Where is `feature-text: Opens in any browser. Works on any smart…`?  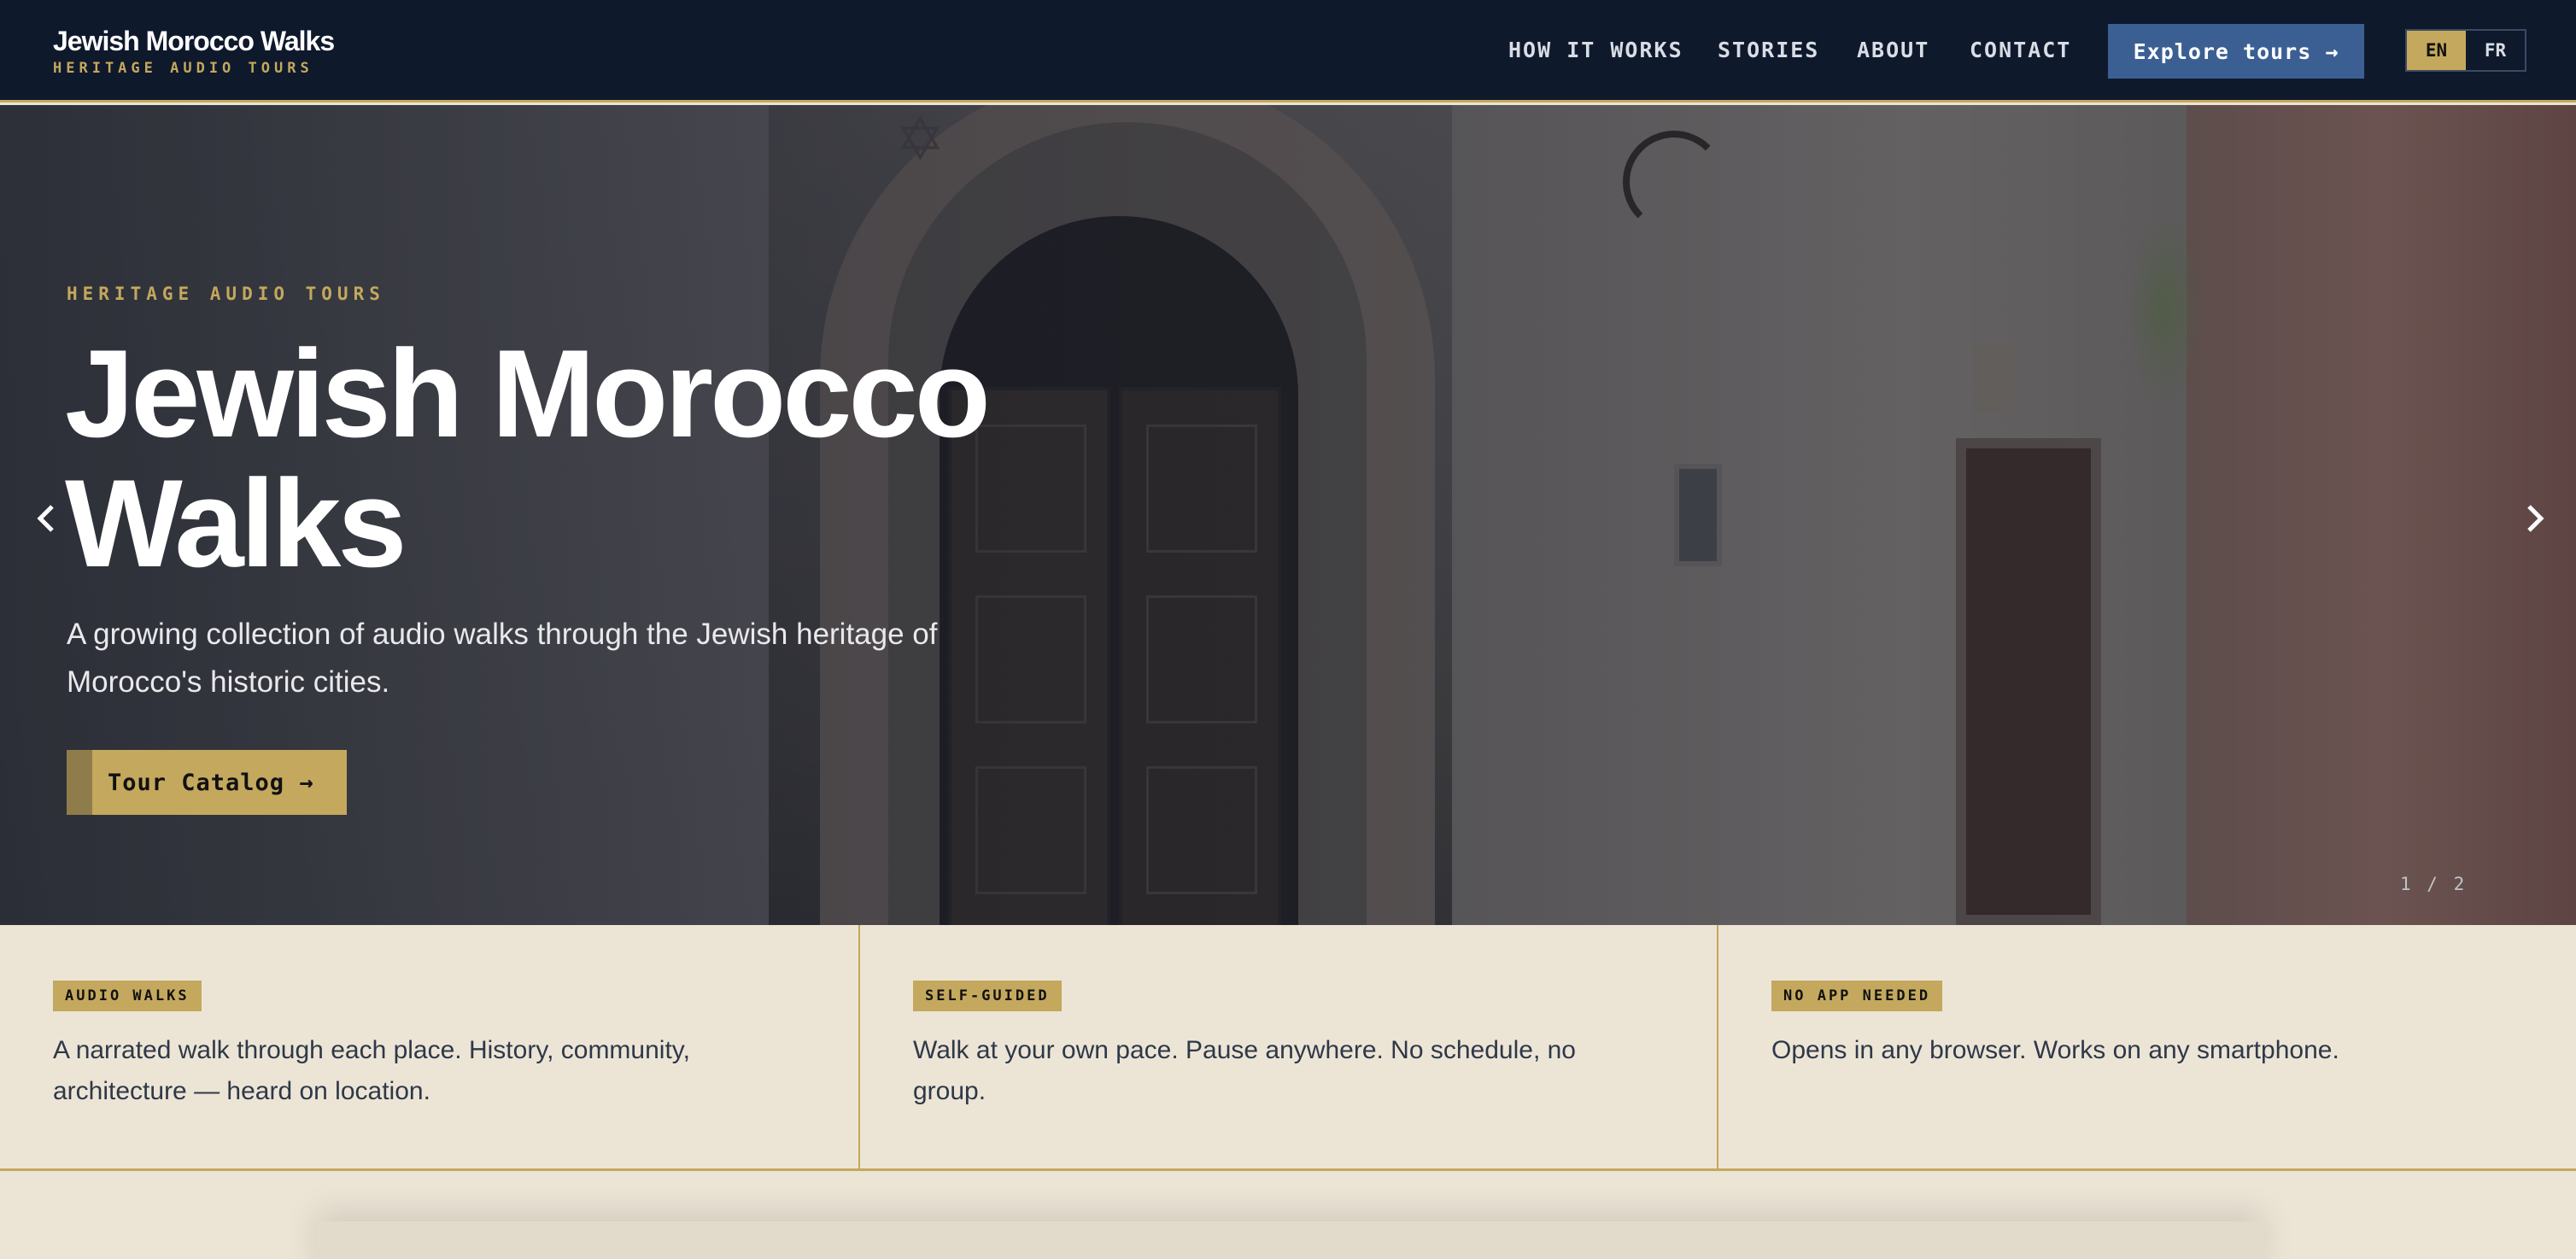 feature-text: Opens in any browser. Works on any smart… is located at coordinates (2055, 1050).